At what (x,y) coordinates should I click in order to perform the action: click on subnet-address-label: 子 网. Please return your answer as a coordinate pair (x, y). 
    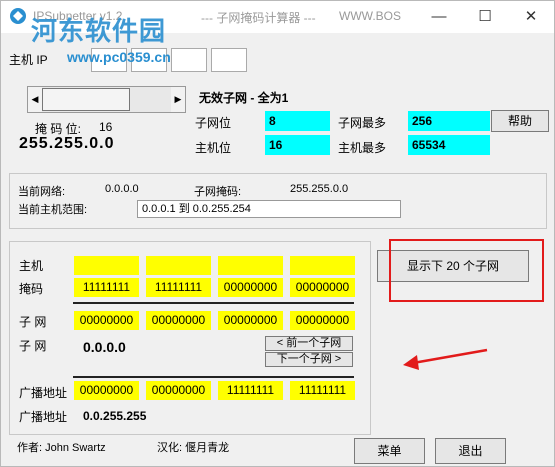
    Looking at the image, I should click on (33, 346).